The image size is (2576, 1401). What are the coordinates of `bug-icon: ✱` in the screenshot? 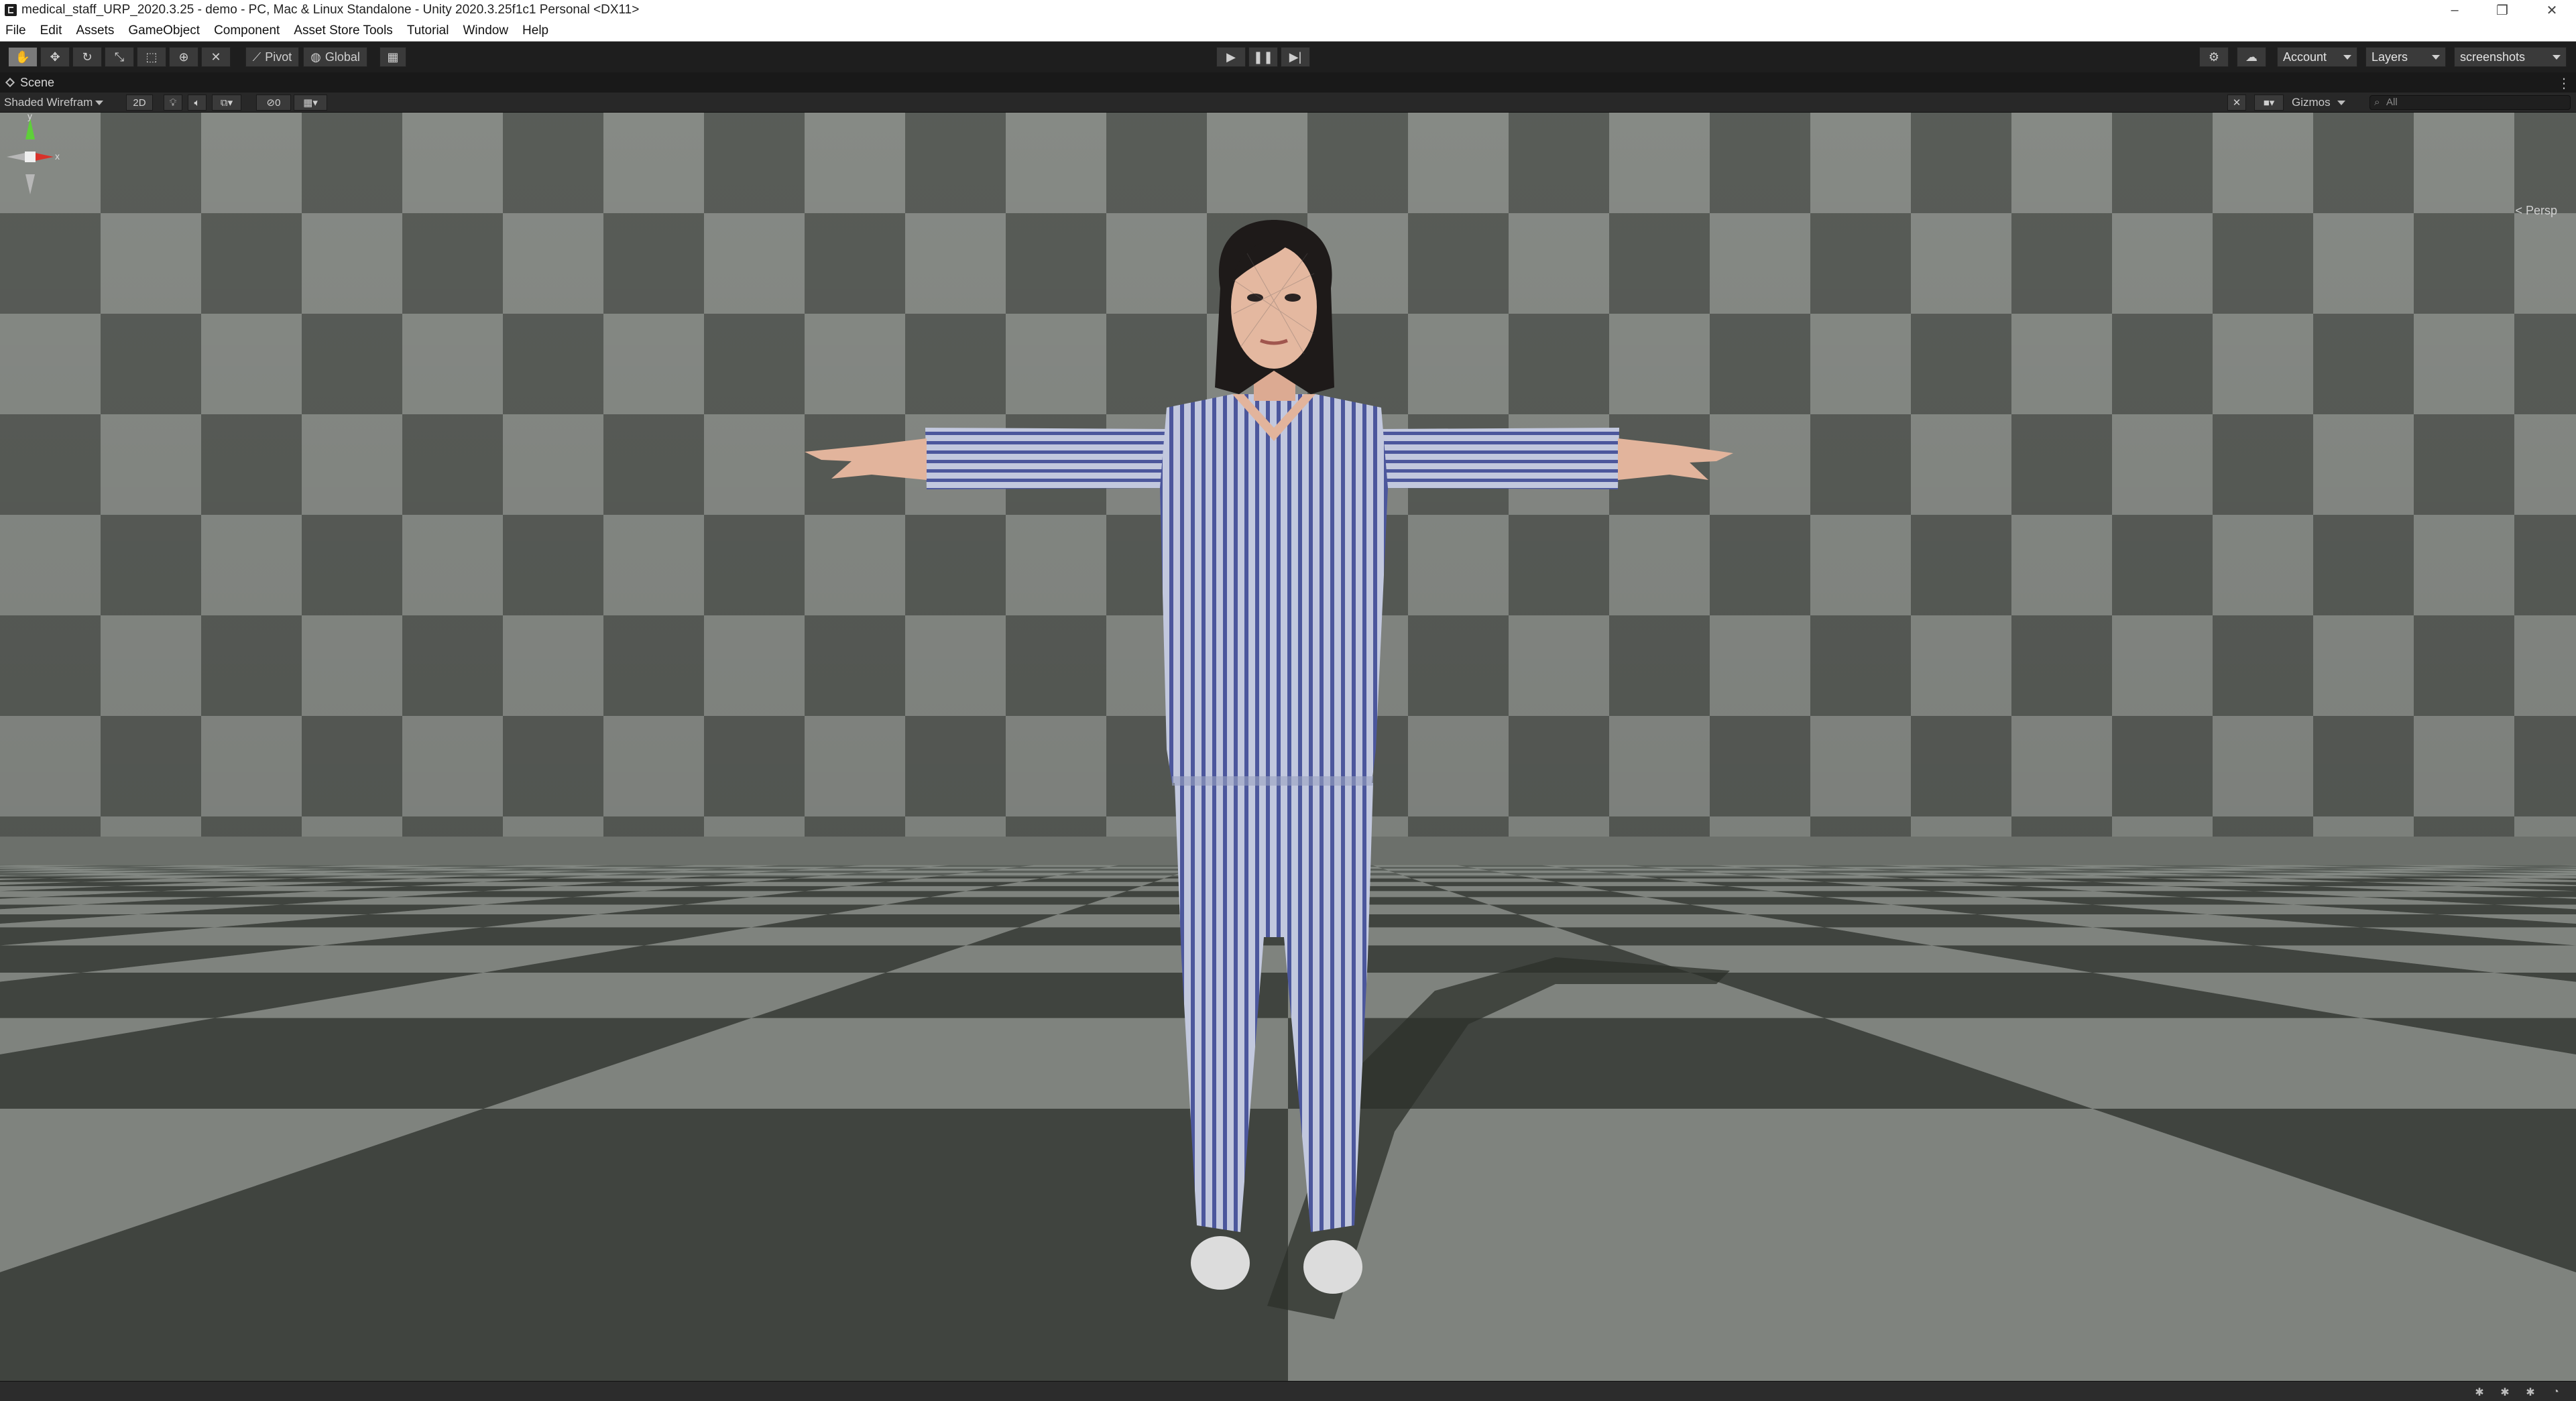 It's located at (2479, 1393).